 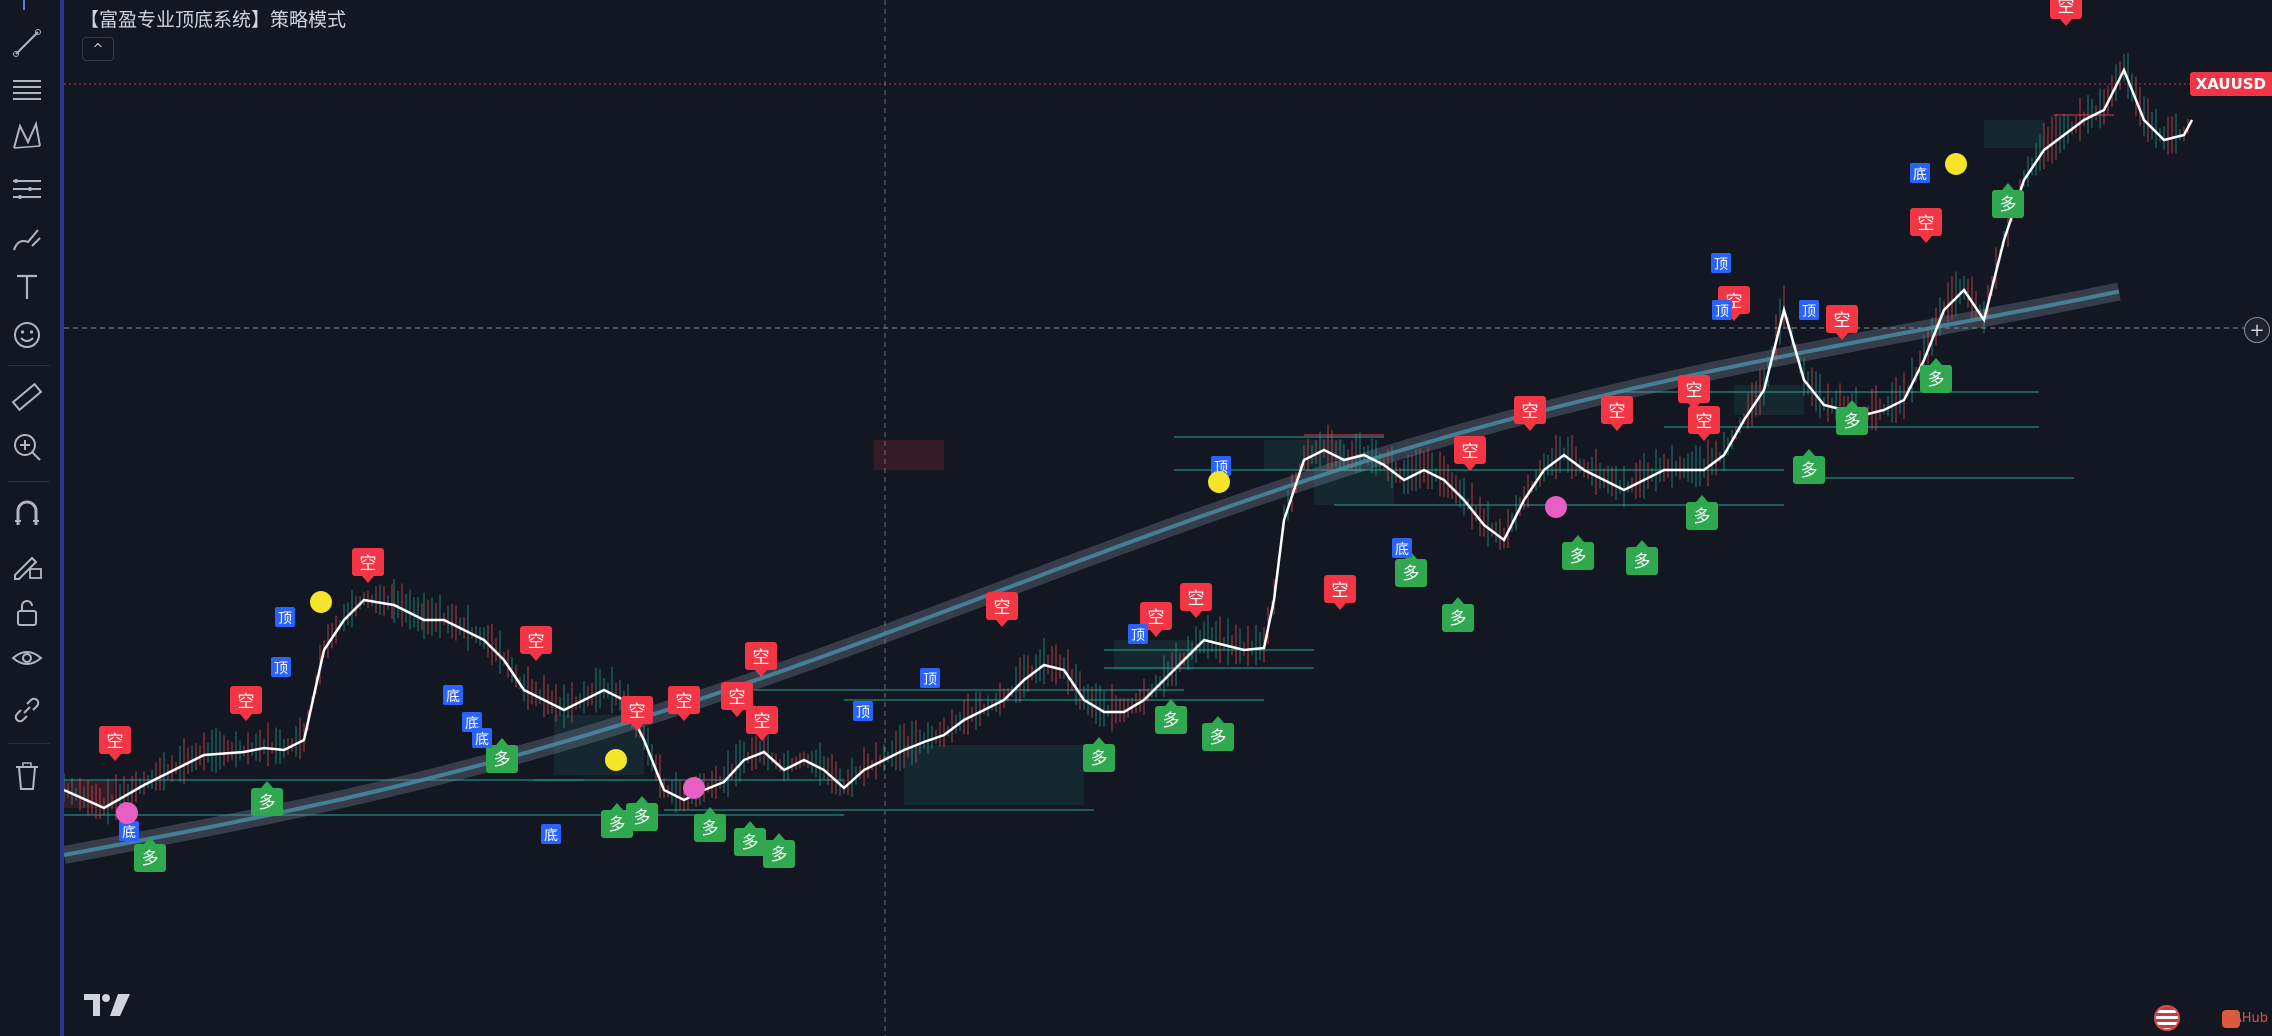 I want to click on trend-line-icon, so click(x=27, y=43).